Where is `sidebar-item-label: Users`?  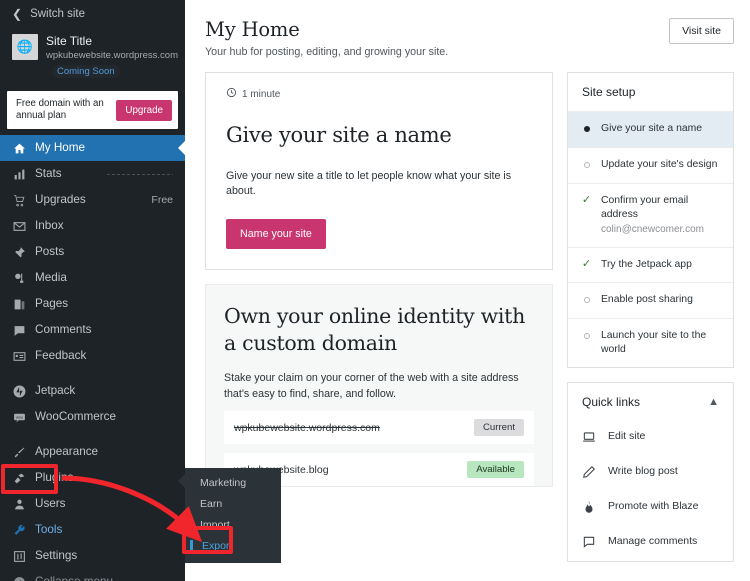
sidebar-item-label: Users is located at coordinates (50, 503).